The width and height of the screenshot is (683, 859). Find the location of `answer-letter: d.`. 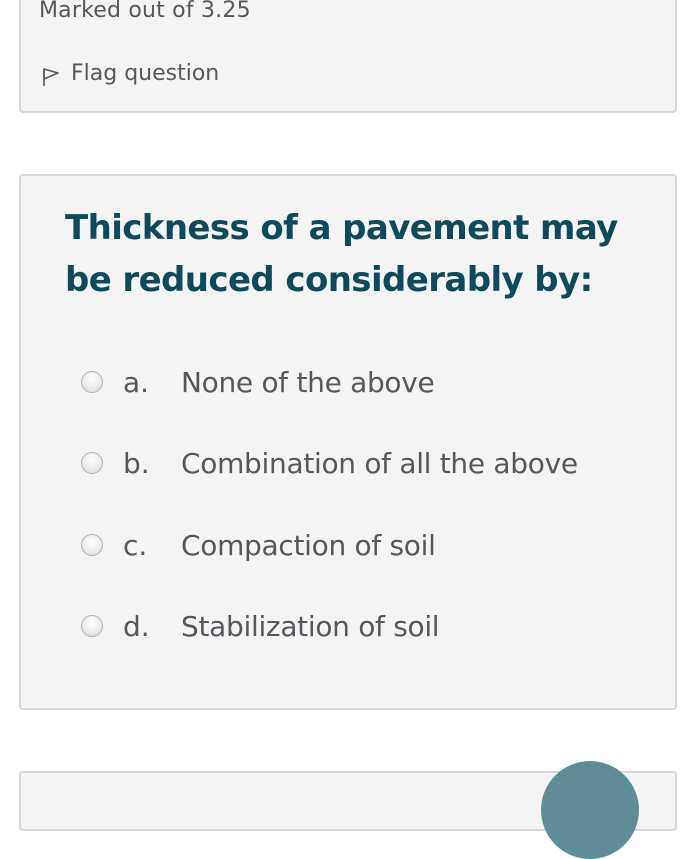

answer-letter: d. is located at coordinates (136, 626).